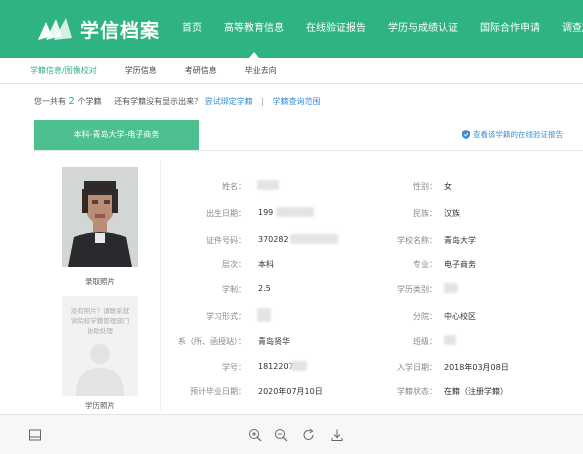  What do you see at coordinates (218, 391) in the screenshot?
I see `expected-graduation-label: 预计毕业日期：` at bounding box center [218, 391].